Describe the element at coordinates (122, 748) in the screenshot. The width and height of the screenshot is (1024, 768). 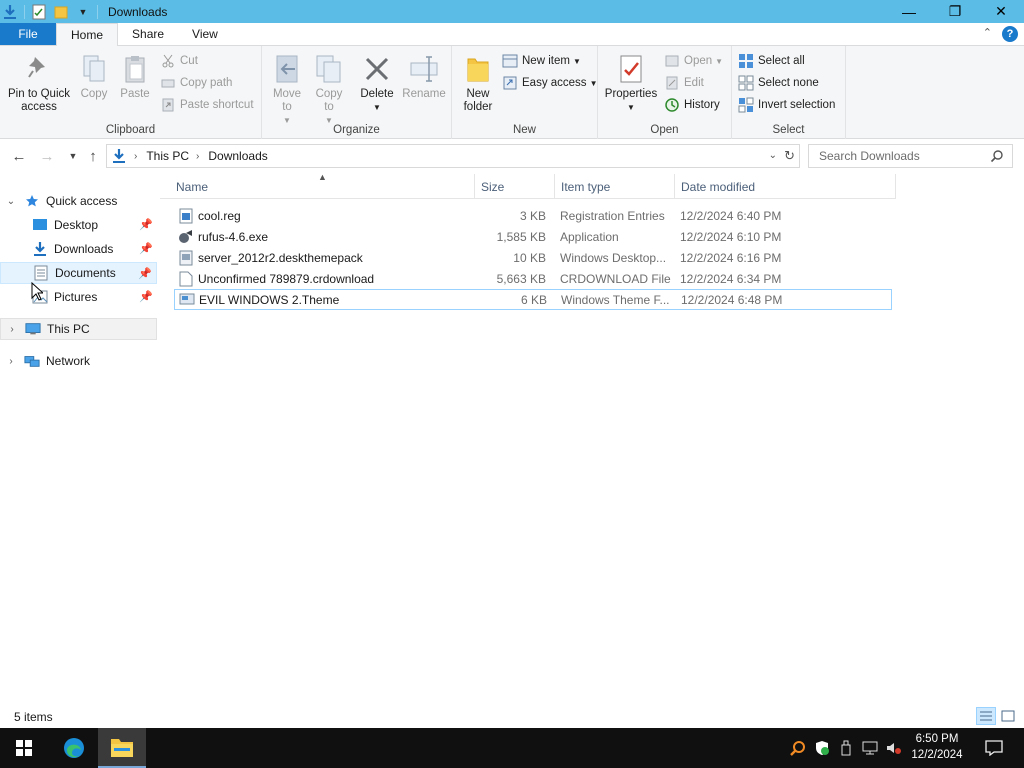
I see `taskbar-file-explorer` at that location.